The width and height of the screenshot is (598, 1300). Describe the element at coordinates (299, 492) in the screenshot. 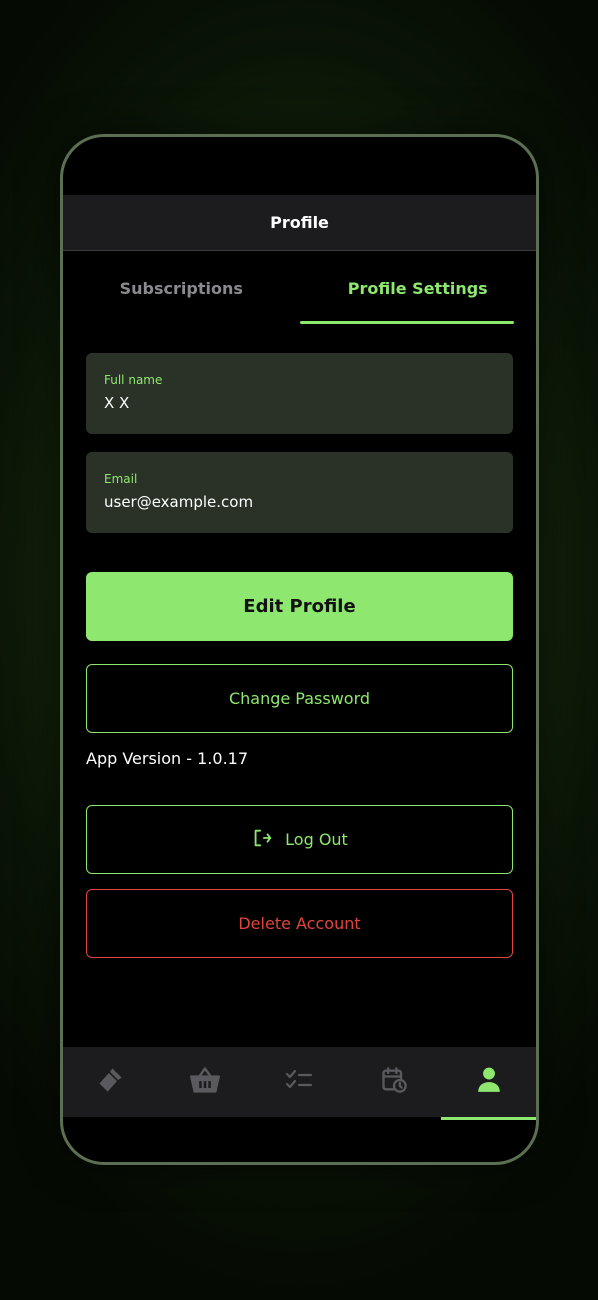

I see `email-field: Email` at that location.